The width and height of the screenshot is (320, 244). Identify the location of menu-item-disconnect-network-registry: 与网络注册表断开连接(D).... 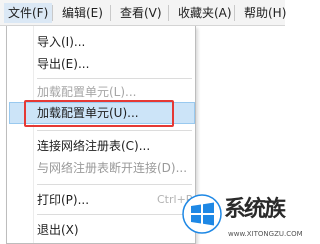
(112, 168).